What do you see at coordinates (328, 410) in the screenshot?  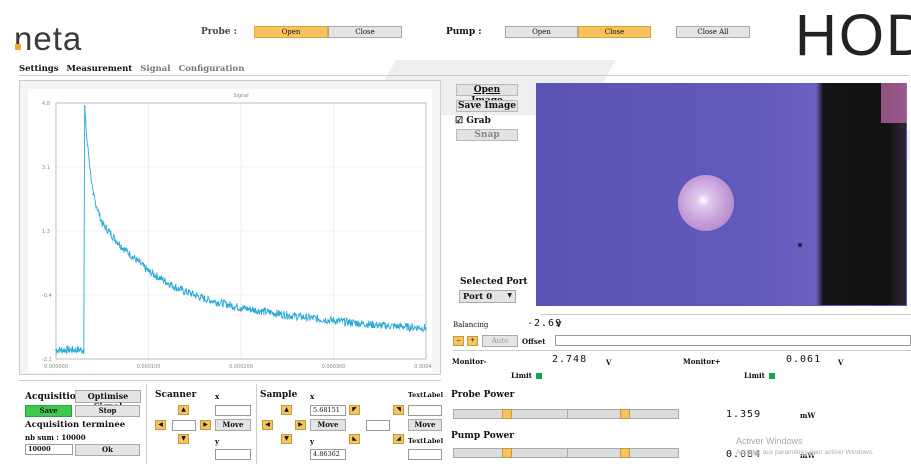 I see `sample-x-field: 5.68151` at bounding box center [328, 410].